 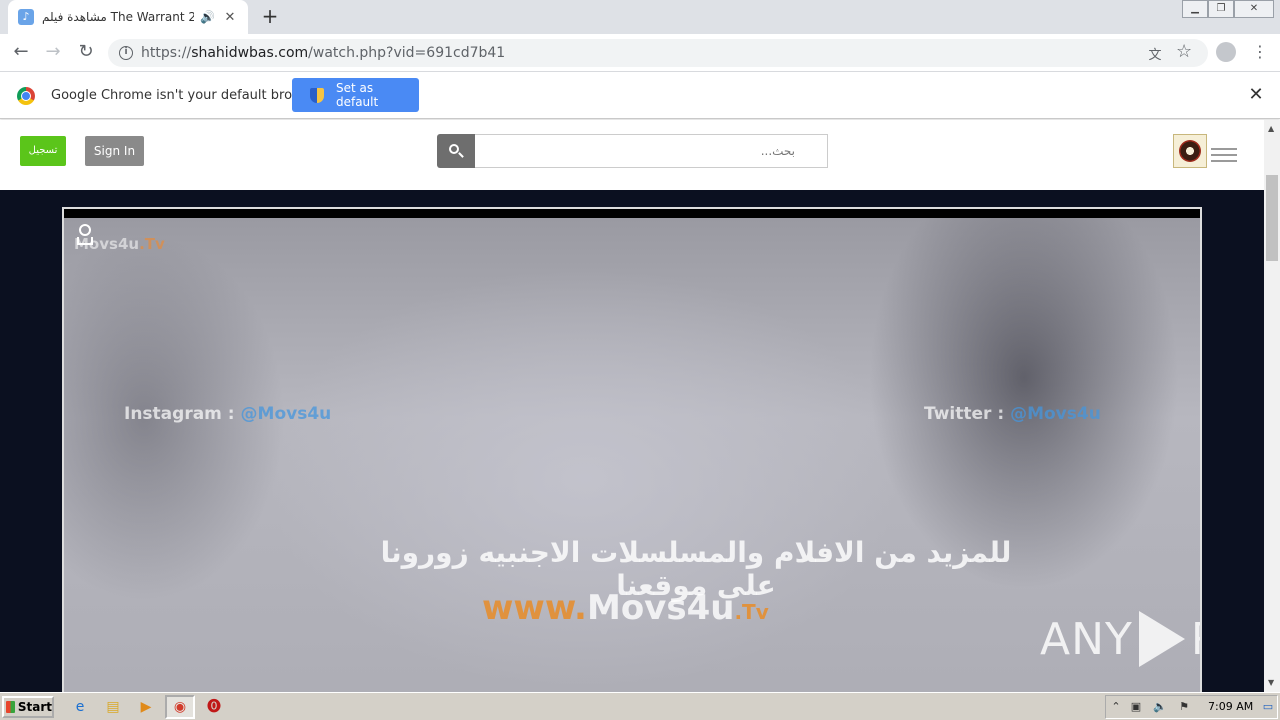 I want to click on register-button: تسجيل, so click(x=43, y=151).